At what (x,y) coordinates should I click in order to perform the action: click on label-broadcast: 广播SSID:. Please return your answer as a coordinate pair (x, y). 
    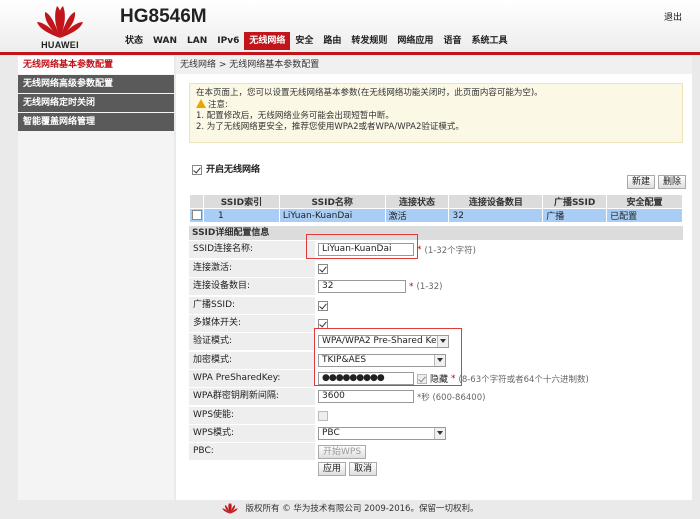
    Looking at the image, I should click on (252, 305).